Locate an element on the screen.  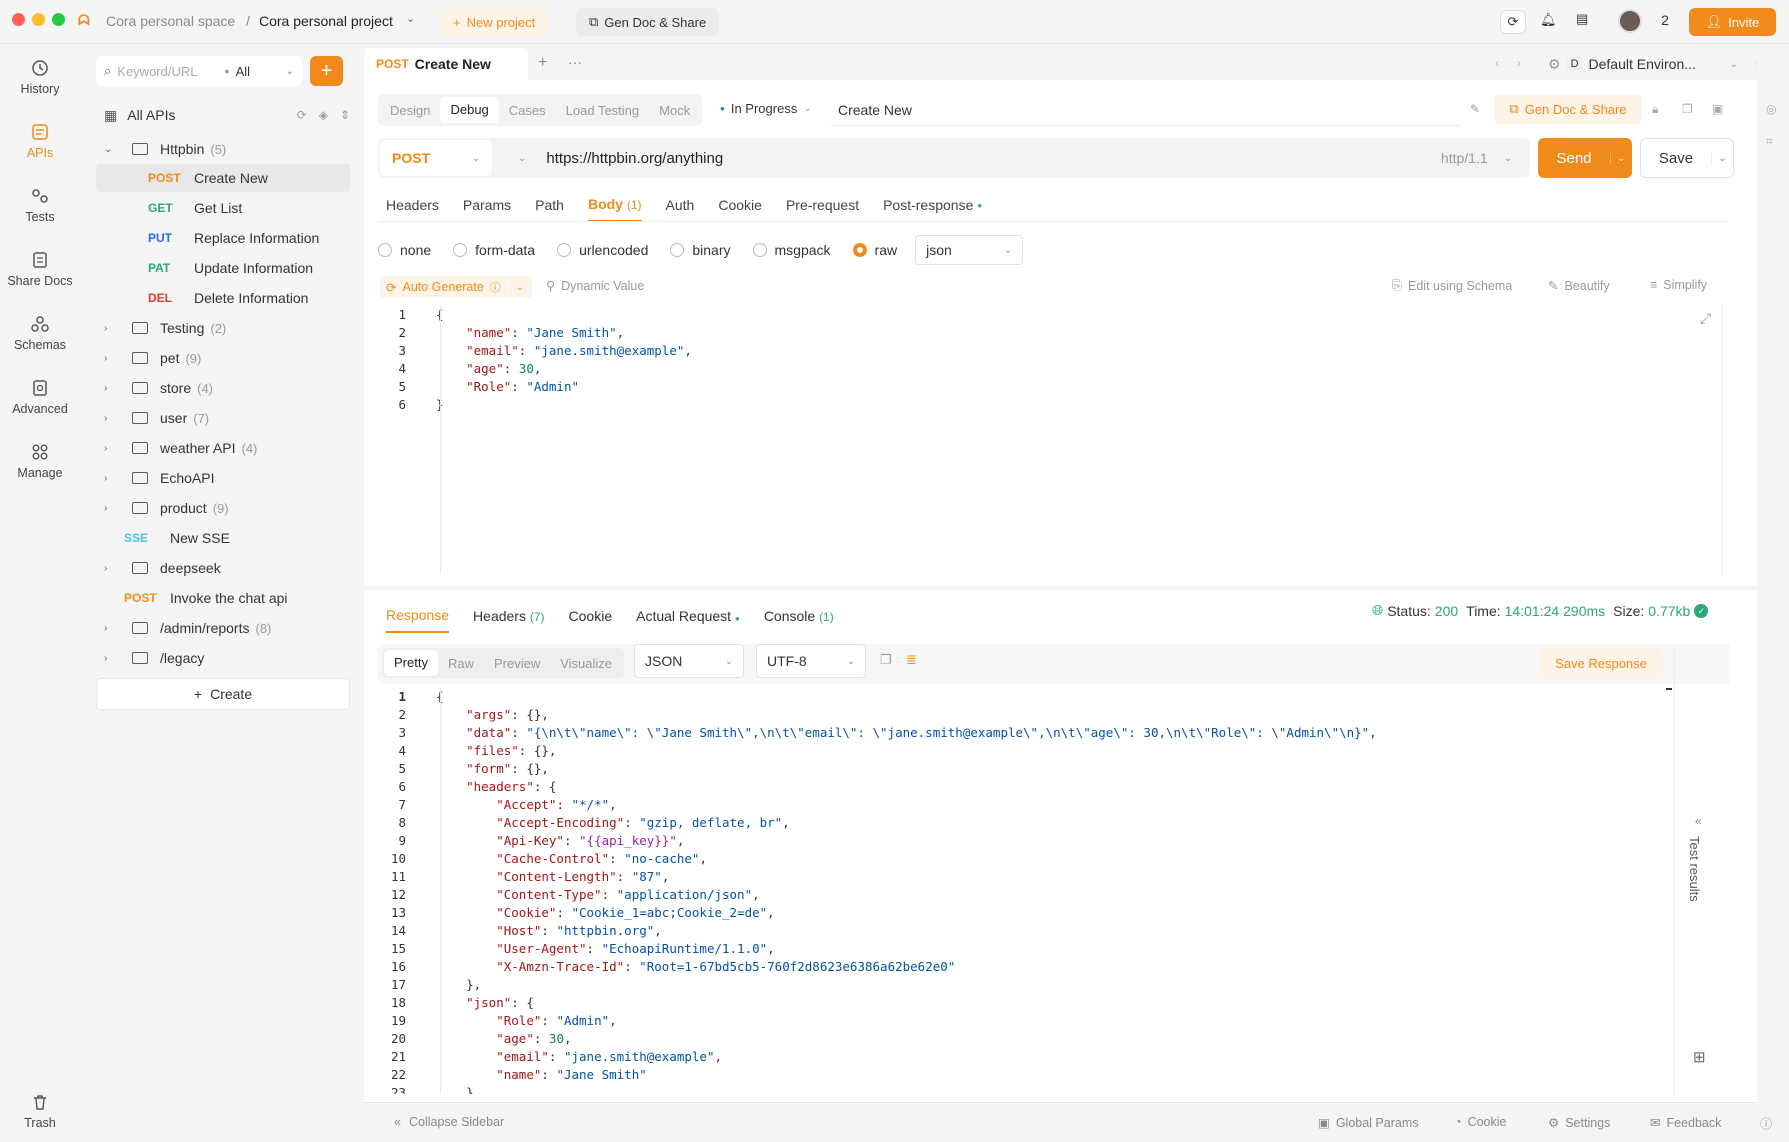
code-icon: ⌗ is located at coordinates (1769, 141).